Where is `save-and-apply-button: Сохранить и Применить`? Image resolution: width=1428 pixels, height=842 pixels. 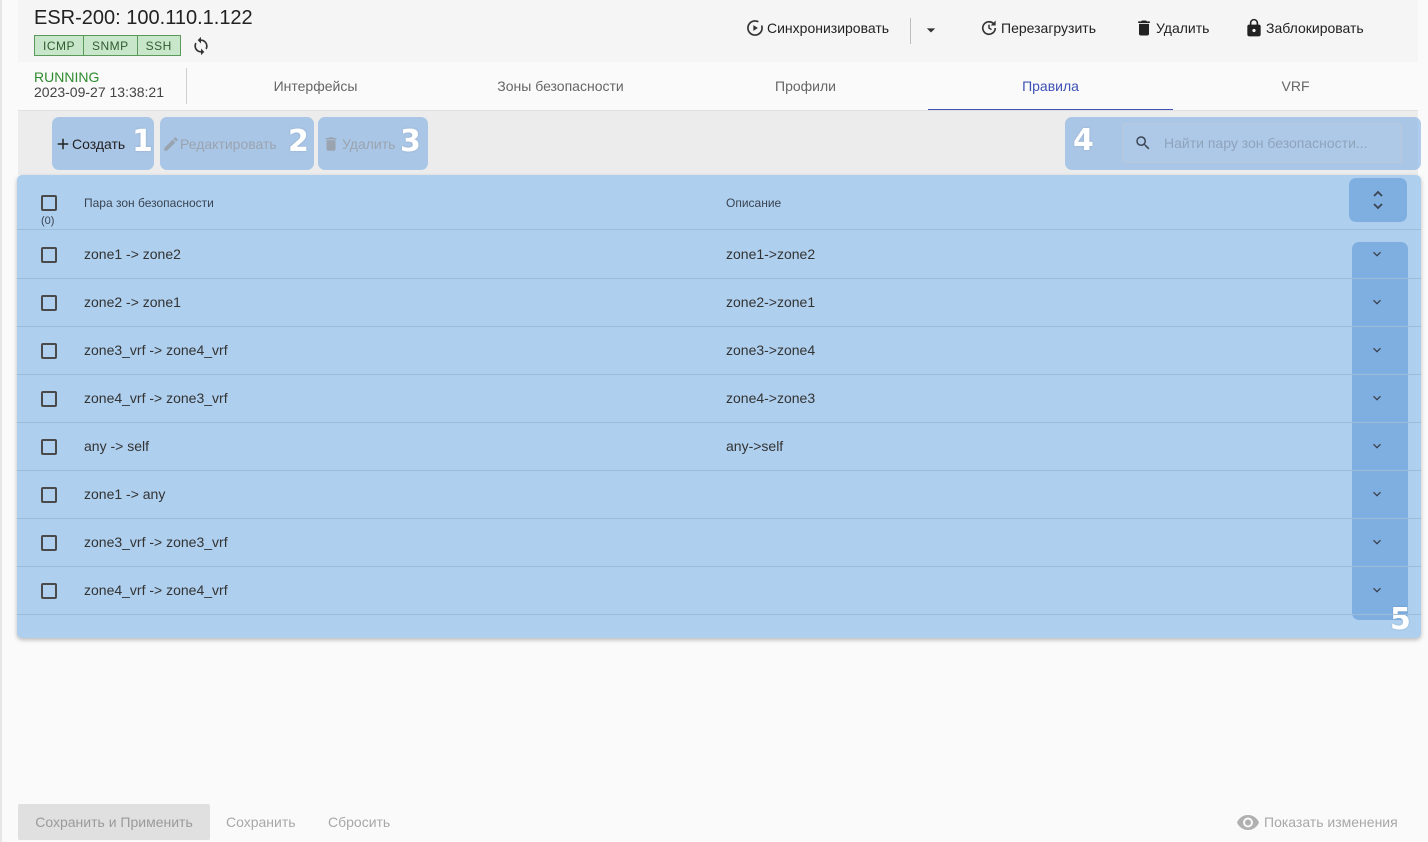
save-and-apply-button: Сохранить и Применить is located at coordinates (114, 822).